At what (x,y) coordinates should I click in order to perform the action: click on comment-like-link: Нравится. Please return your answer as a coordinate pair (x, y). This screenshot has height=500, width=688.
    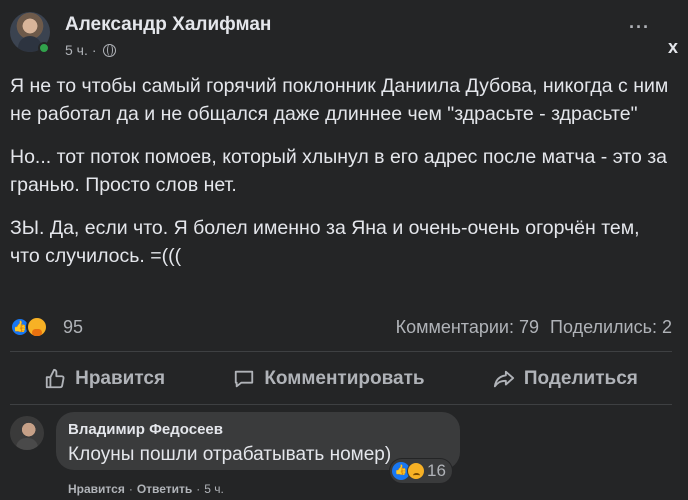
    Looking at the image, I should click on (96, 489).